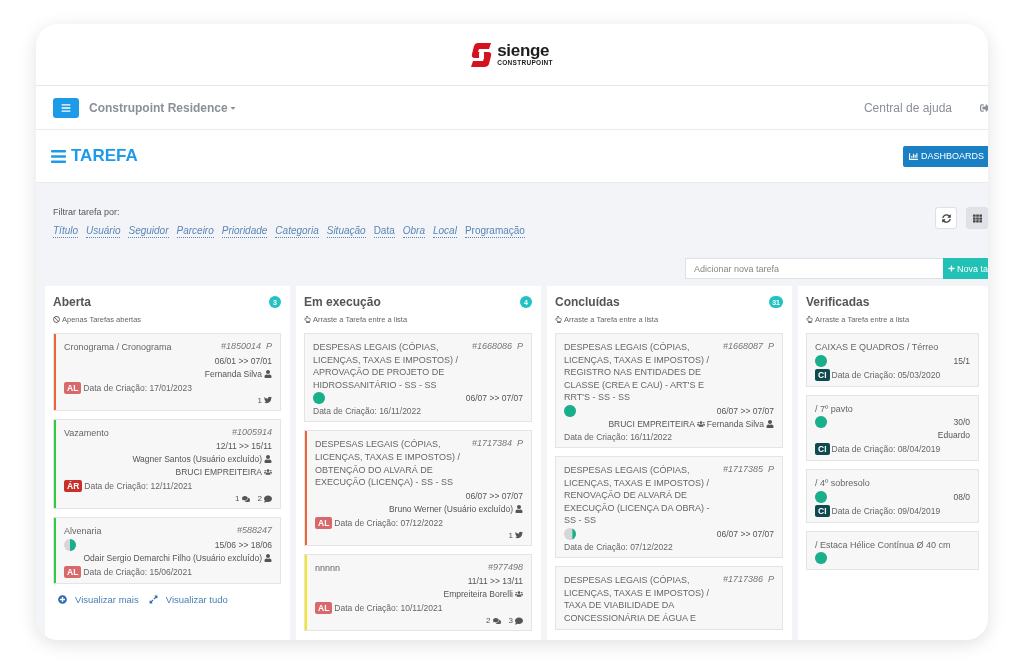  What do you see at coordinates (953, 435) in the screenshot?
I see `person-name: Eduardo` at bounding box center [953, 435].